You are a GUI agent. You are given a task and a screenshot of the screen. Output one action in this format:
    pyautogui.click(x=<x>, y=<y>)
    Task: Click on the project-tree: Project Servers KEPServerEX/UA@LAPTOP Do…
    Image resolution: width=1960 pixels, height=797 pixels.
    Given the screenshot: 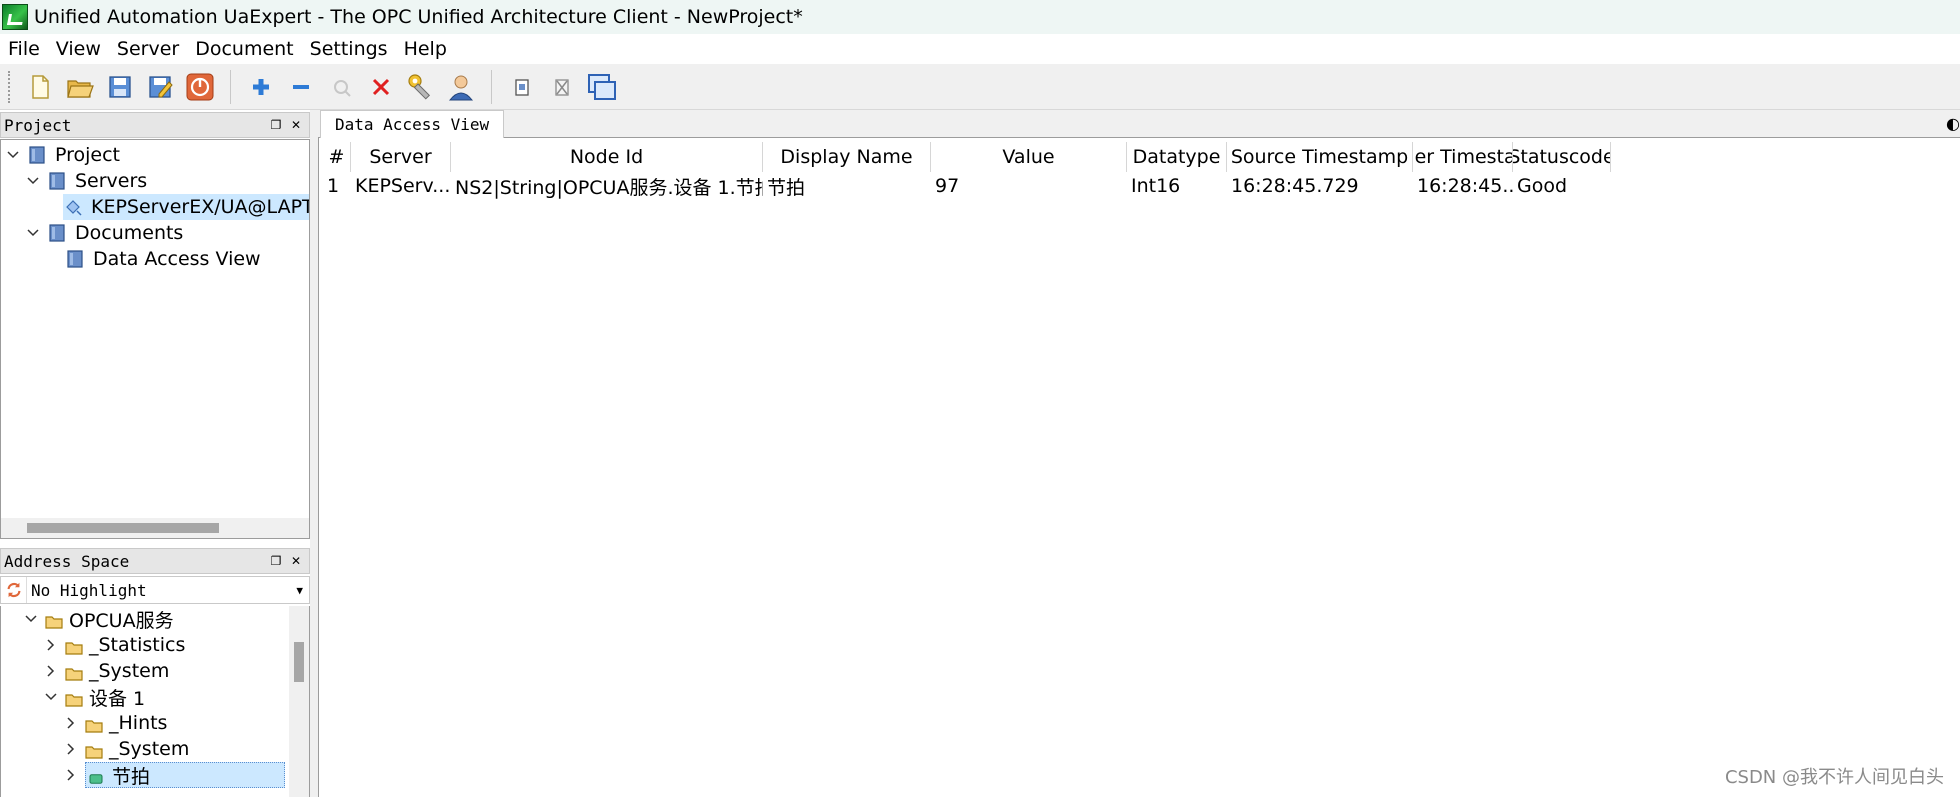 What is the action you would take?
    pyautogui.click(x=155, y=339)
    